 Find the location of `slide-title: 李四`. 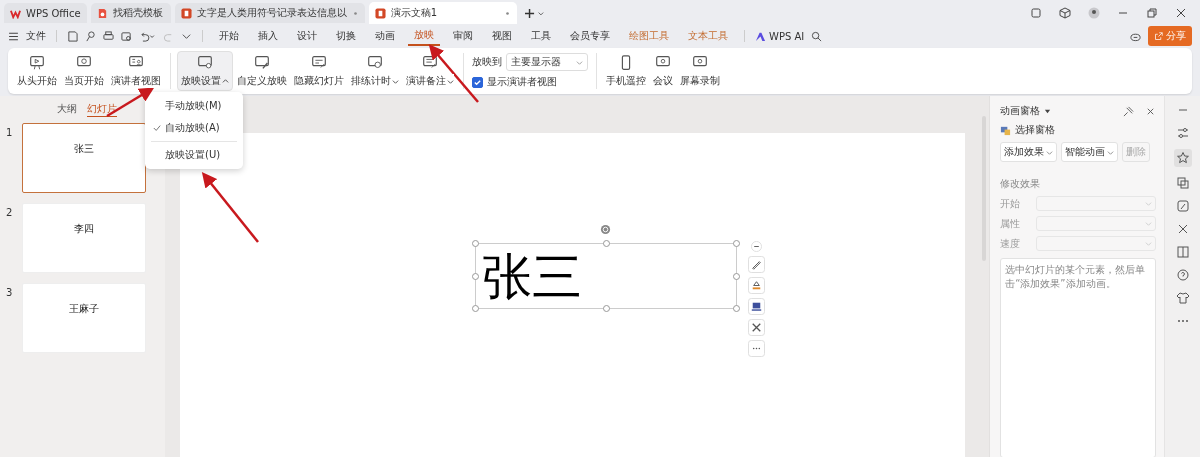

slide-title: 李四 is located at coordinates (84, 229).